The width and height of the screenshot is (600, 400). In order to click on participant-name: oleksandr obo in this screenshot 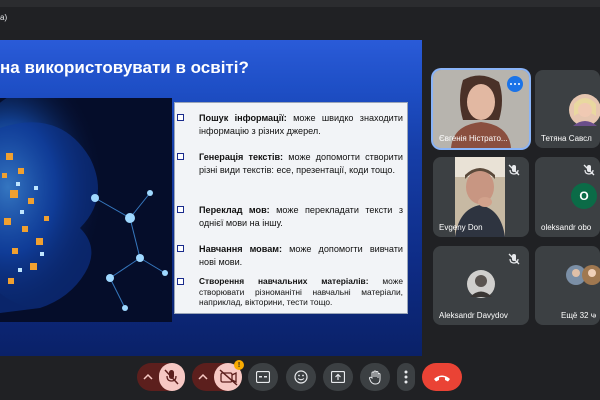, I will do `click(566, 227)`.